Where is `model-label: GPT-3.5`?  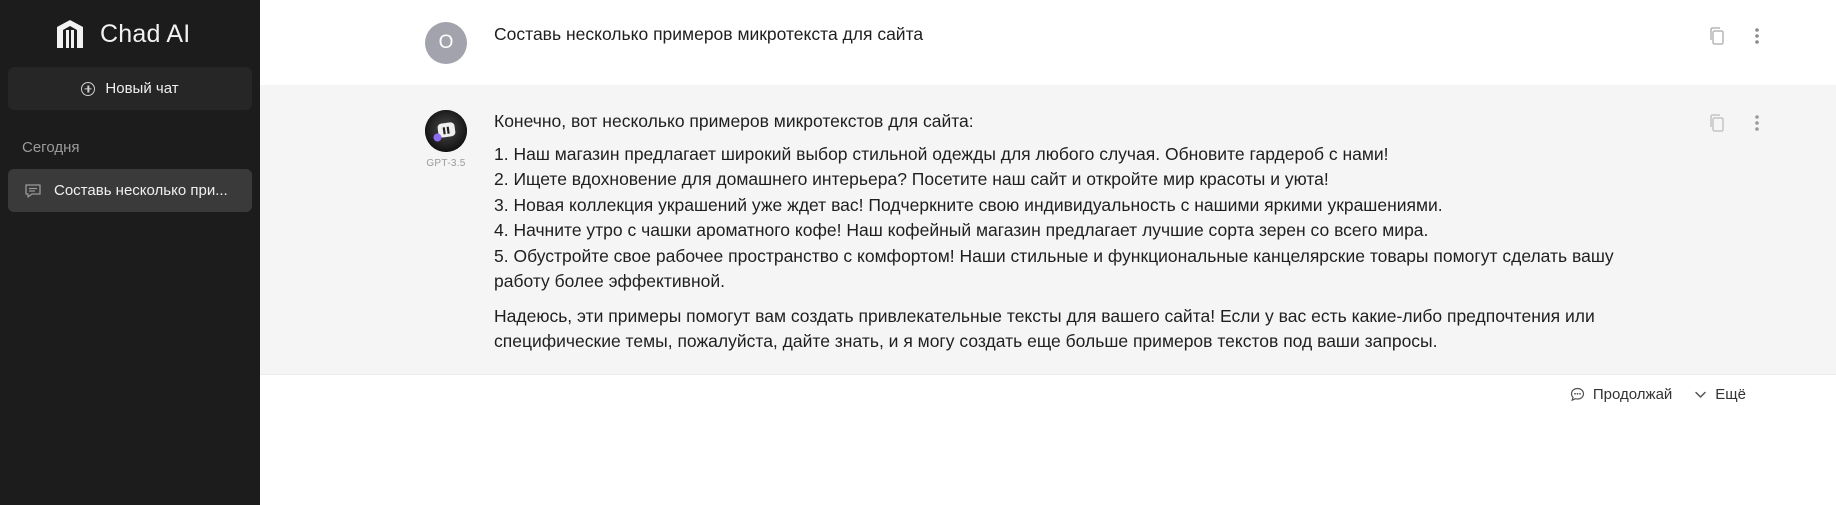 model-label: GPT-3.5 is located at coordinates (446, 163).